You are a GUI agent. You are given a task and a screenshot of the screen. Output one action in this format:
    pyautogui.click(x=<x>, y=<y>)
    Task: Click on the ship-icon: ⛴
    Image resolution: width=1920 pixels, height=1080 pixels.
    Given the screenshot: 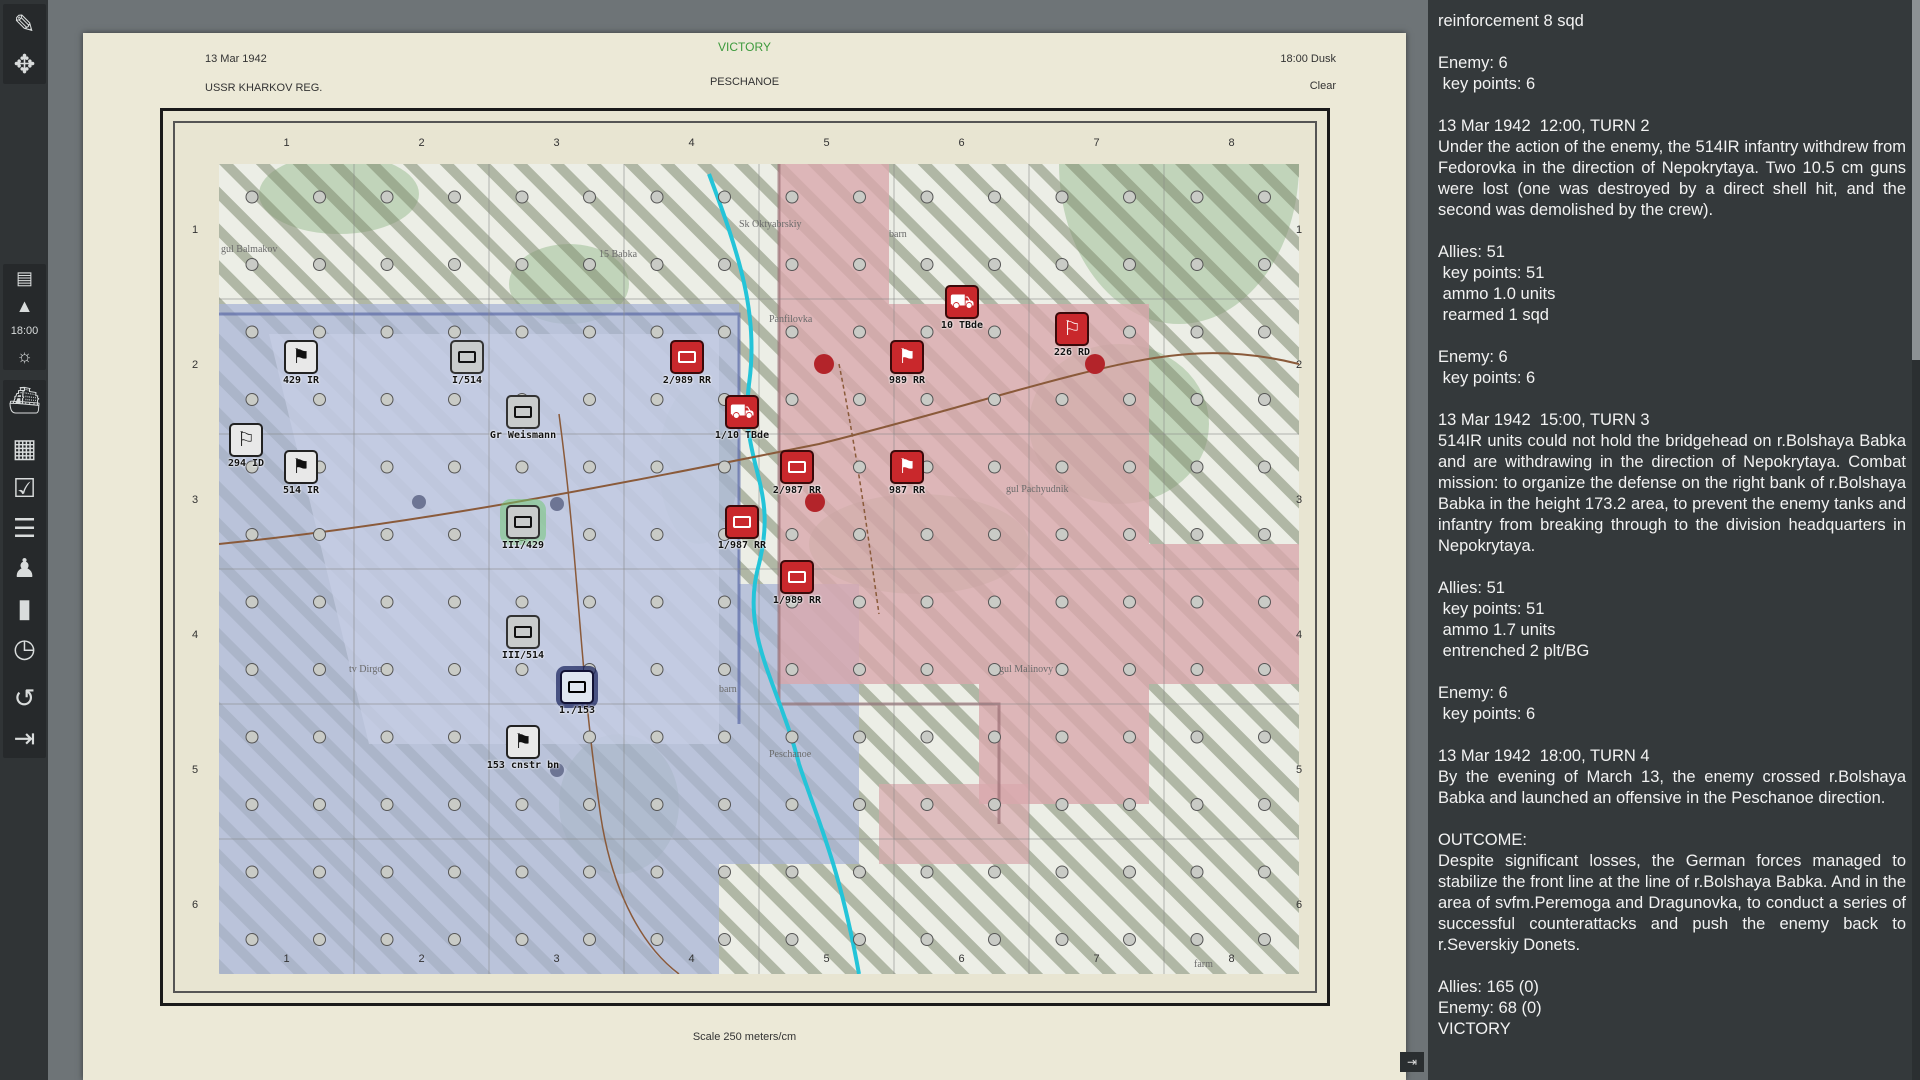 What is the action you would take?
    pyautogui.click(x=24, y=400)
    